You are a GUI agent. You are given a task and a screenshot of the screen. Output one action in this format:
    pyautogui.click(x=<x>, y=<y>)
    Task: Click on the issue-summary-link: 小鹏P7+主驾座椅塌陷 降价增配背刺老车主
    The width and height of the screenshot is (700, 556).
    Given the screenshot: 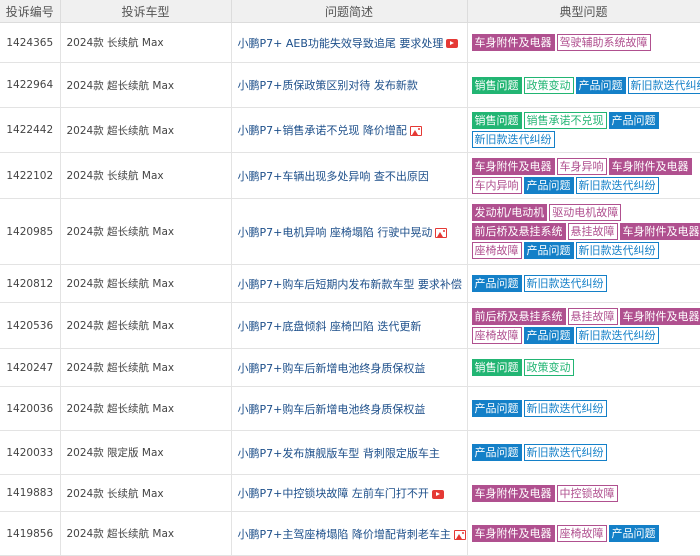 What is the action you would take?
    pyautogui.click(x=344, y=534)
    